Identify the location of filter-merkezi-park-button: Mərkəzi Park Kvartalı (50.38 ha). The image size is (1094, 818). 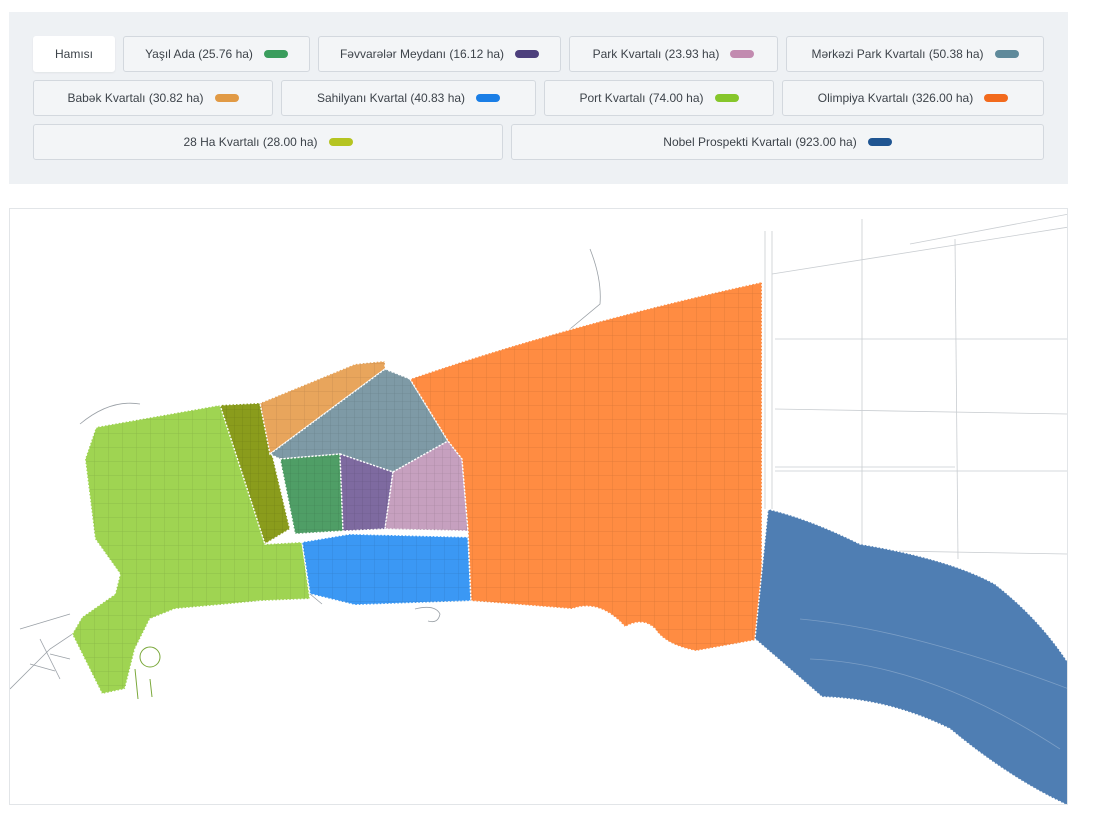
(915, 54).